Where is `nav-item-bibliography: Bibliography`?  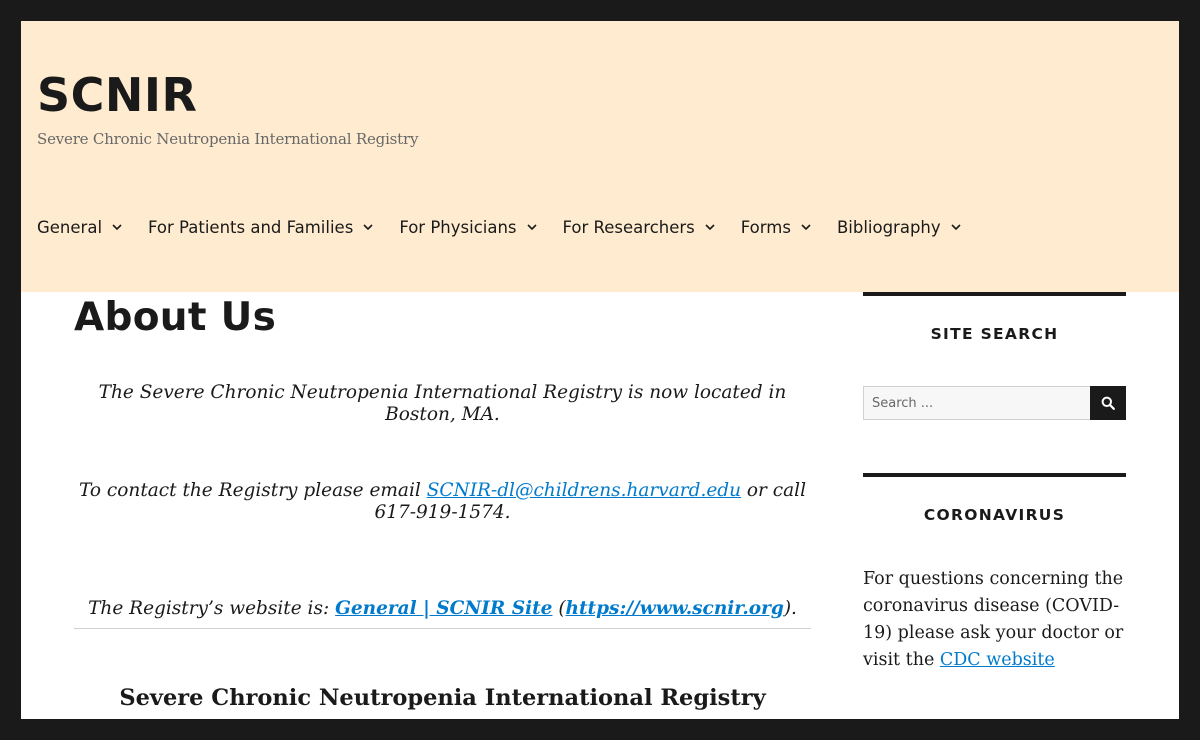 nav-item-bibliography: Bibliography is located at coordinates (899, 227).